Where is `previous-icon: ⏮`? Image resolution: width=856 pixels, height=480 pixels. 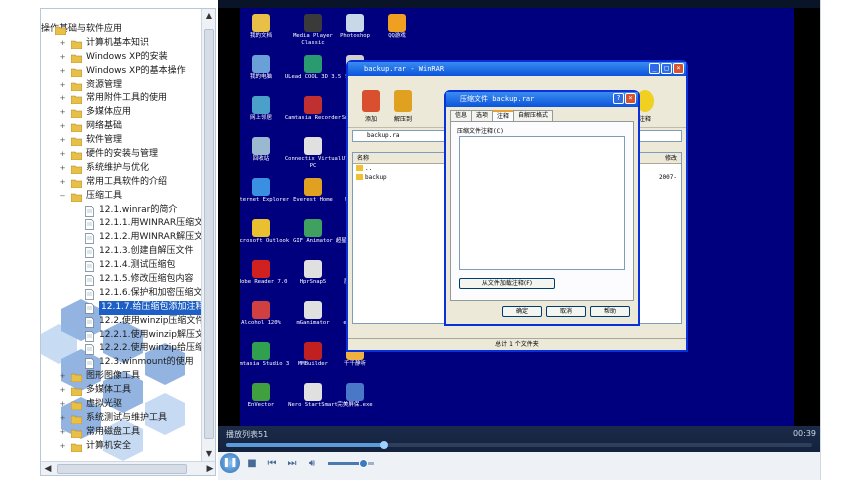
previous-icon: ⏮ is located at coordinates (272, 464).